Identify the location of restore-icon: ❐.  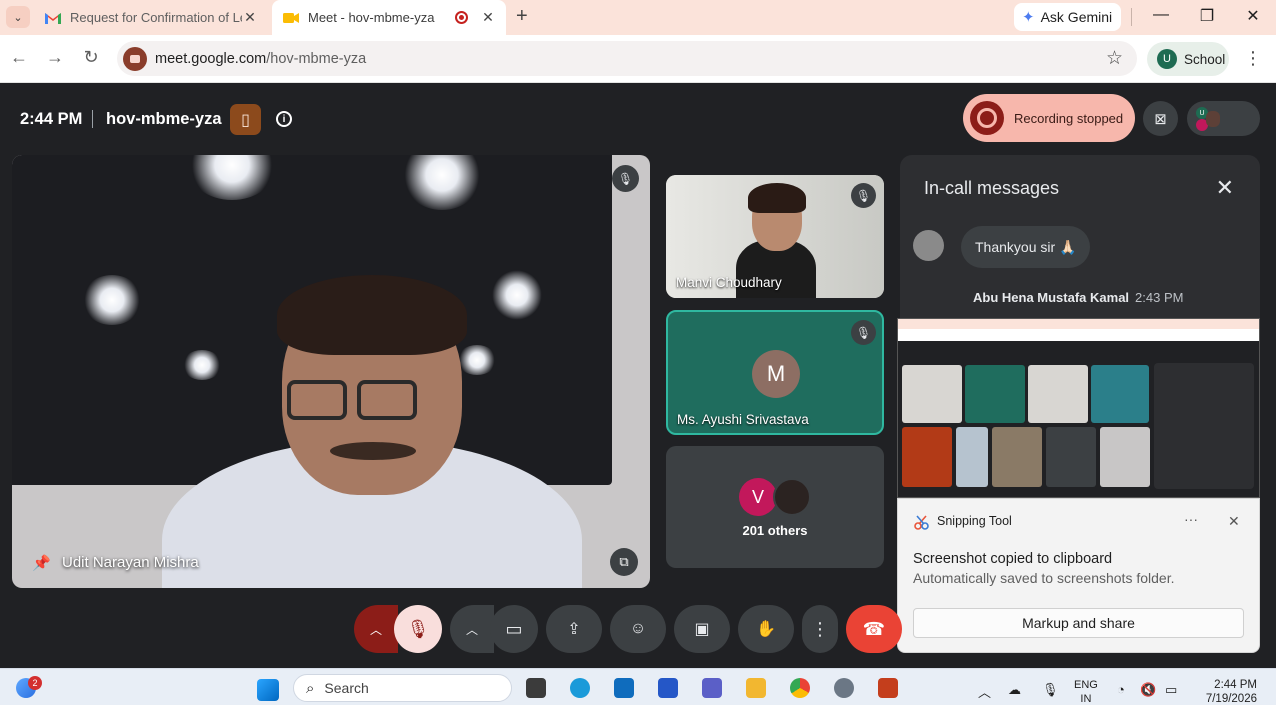
(1207, 16).